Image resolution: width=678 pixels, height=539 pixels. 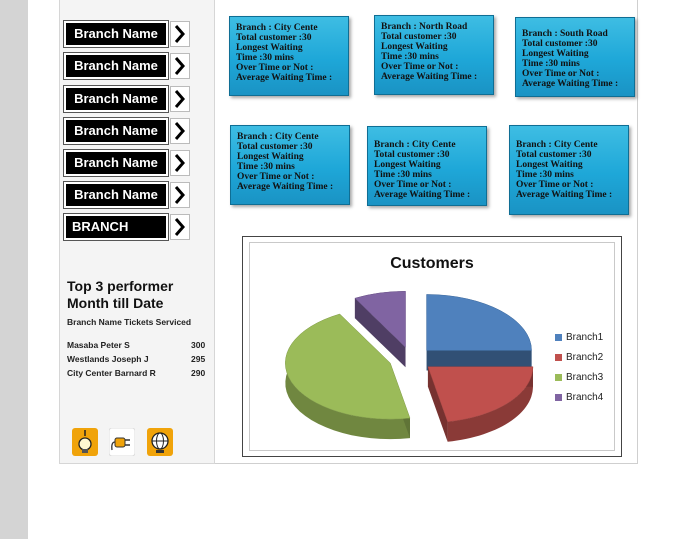 I want to click on branch-button-3: Branch Name, so click(x=127, y=99).